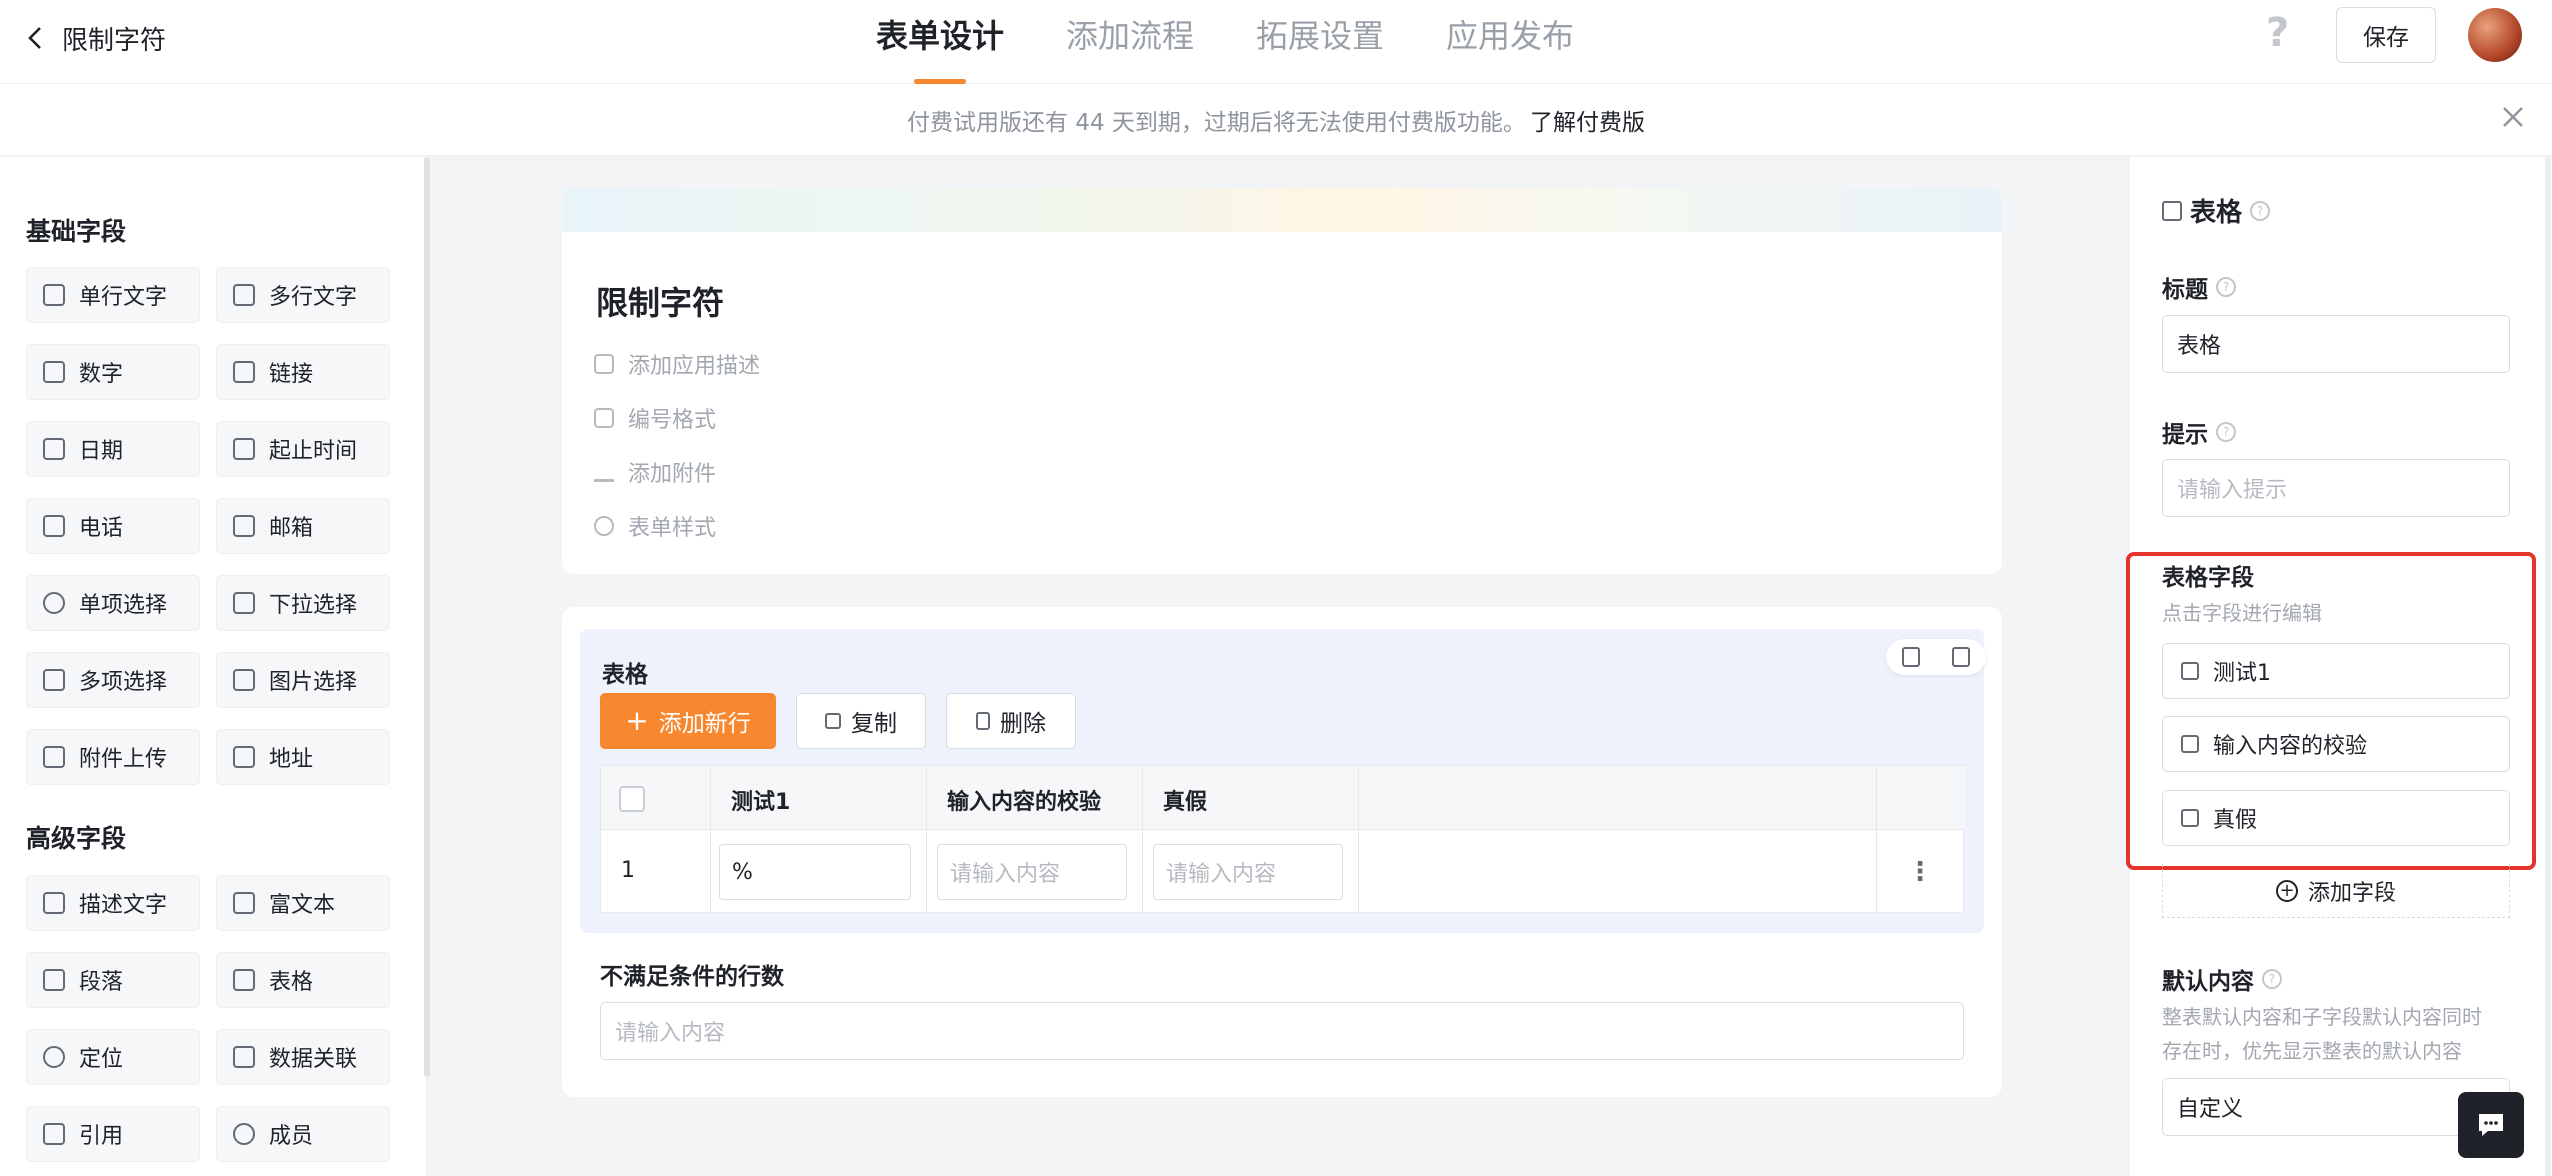  I want to click on field-label: 段落, so click(101, 982).